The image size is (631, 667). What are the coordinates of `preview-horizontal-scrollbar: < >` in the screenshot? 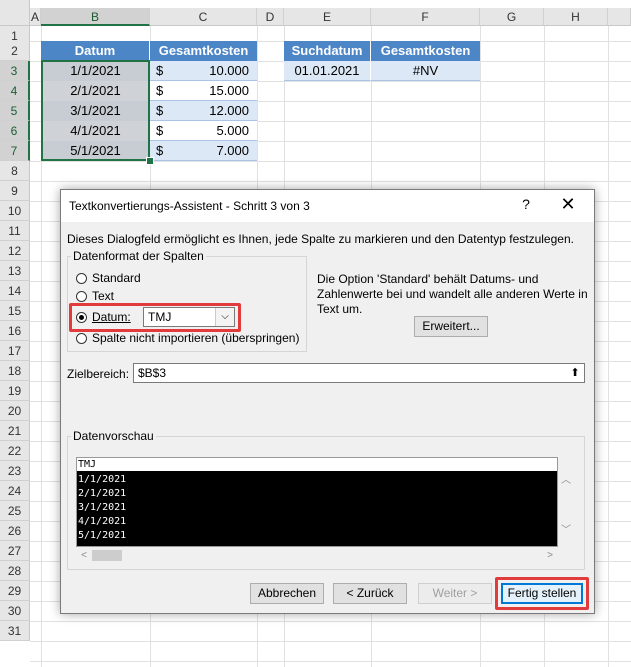 It's located at (317, 555).